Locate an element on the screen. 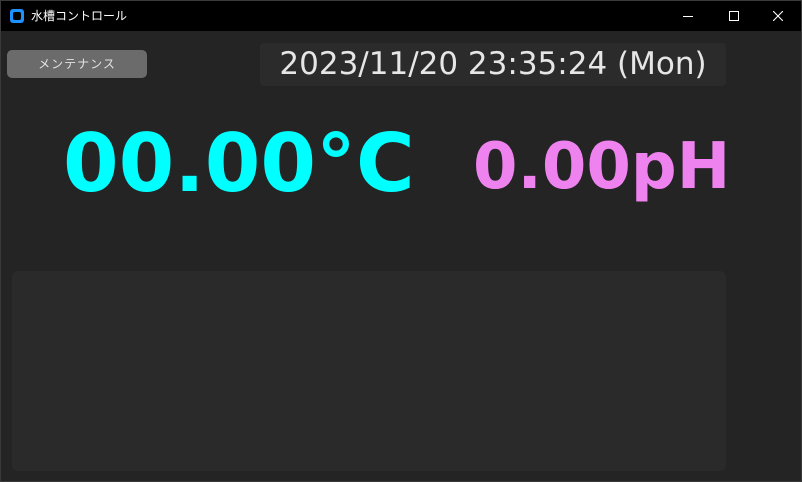 The image size is (802, 482). app-icon is located at coordinates (17, 16).